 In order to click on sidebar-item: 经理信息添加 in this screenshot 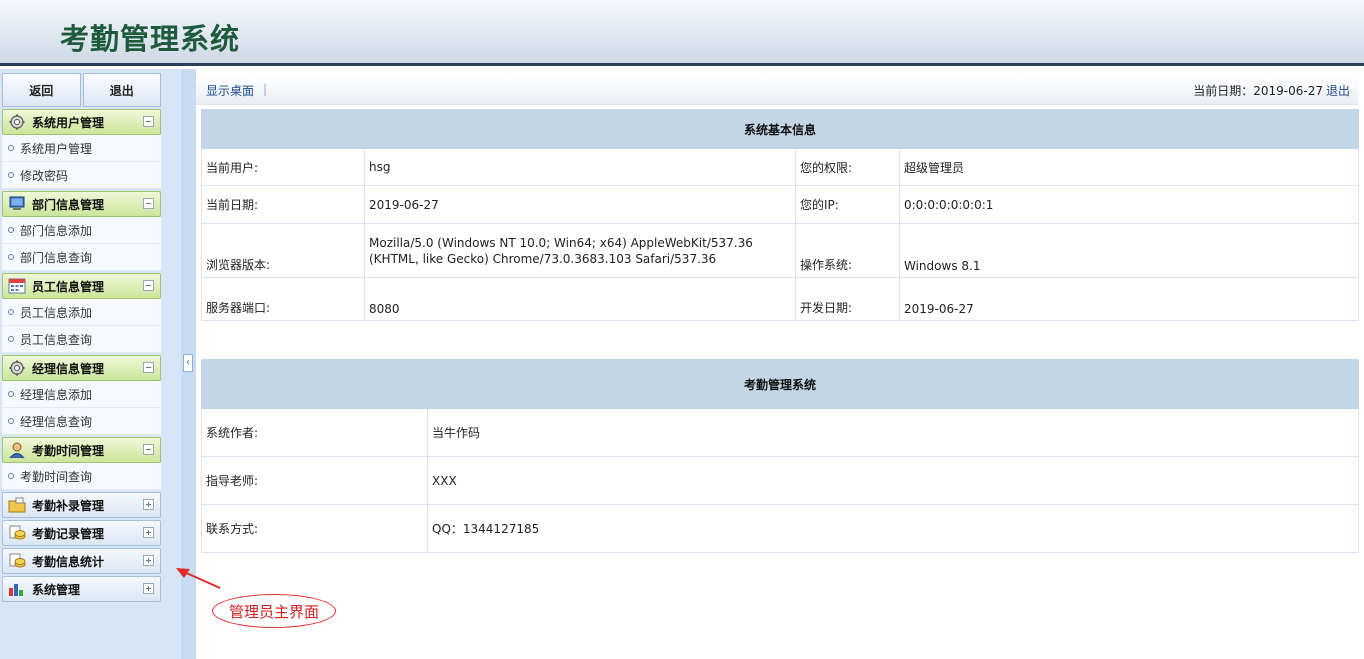, I will do `click(81, 394)`.